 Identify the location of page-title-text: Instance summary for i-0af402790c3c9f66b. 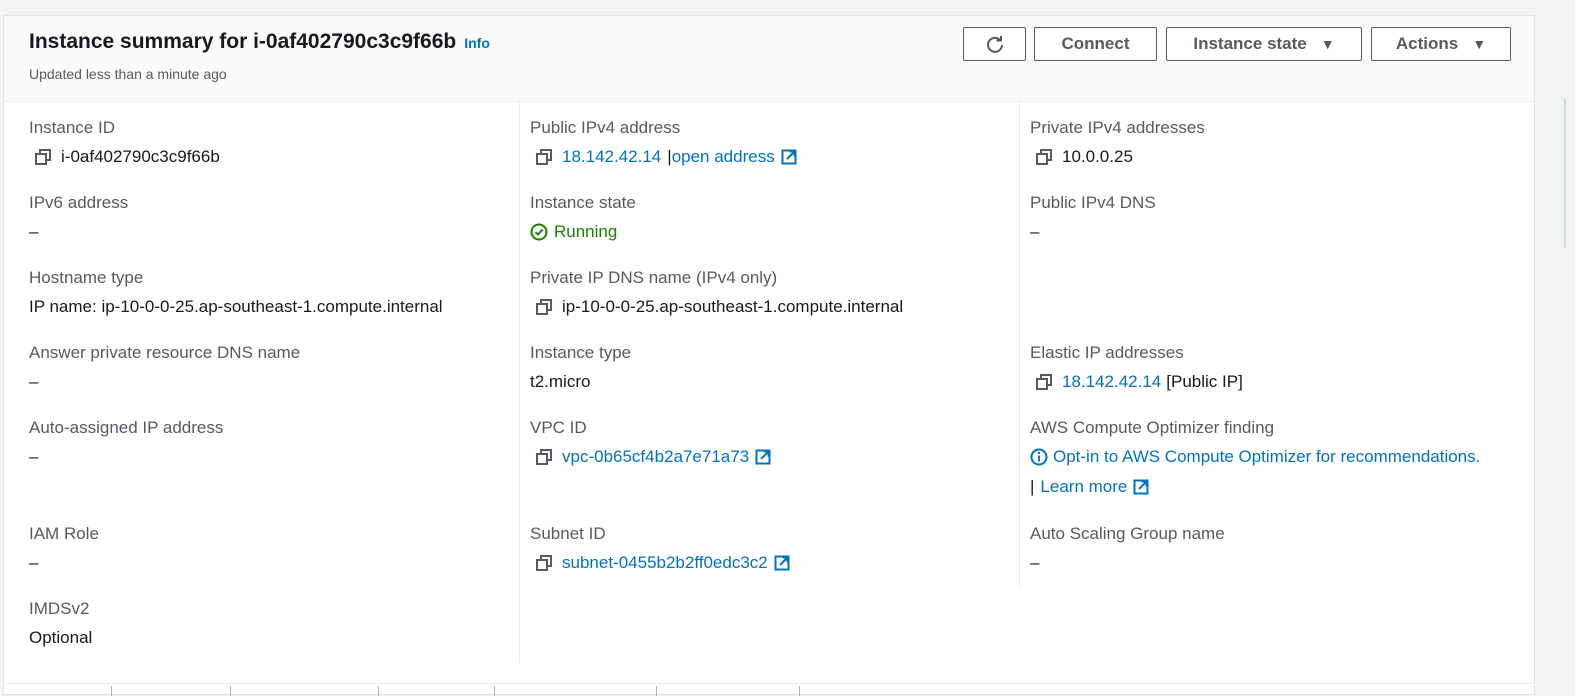
(243, 41).